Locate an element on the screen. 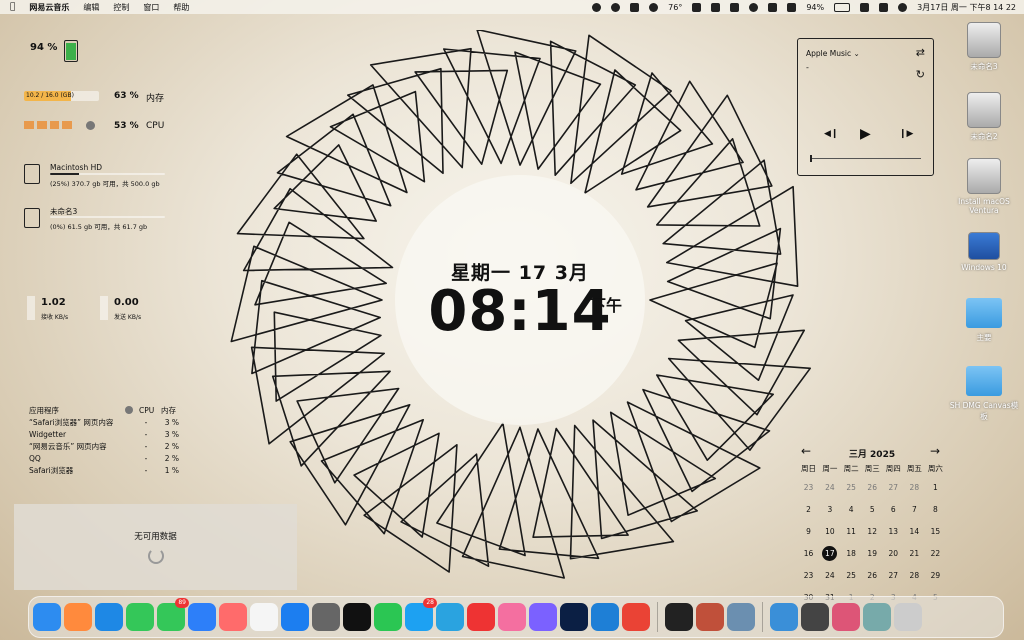 The width and height of the screenshot is (1024, 640). system-settings-icon is located at coordinates (326, 617).